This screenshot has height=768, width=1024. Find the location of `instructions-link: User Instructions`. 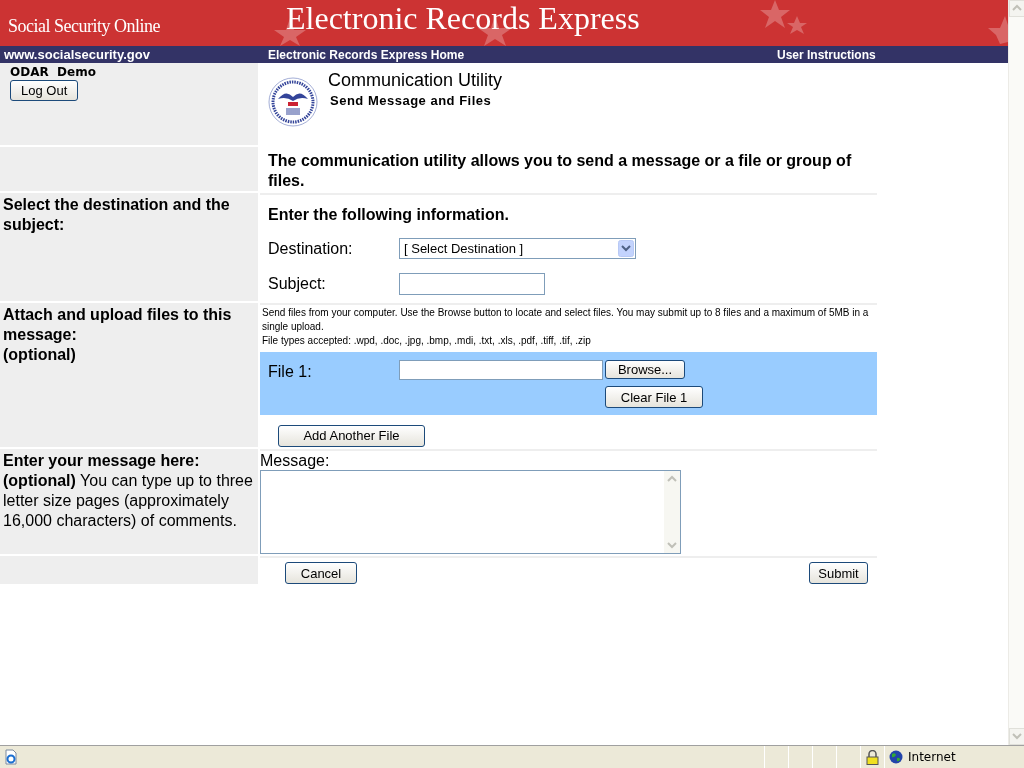

instructions-link: User Instructions is located at coordinates (826, 54).